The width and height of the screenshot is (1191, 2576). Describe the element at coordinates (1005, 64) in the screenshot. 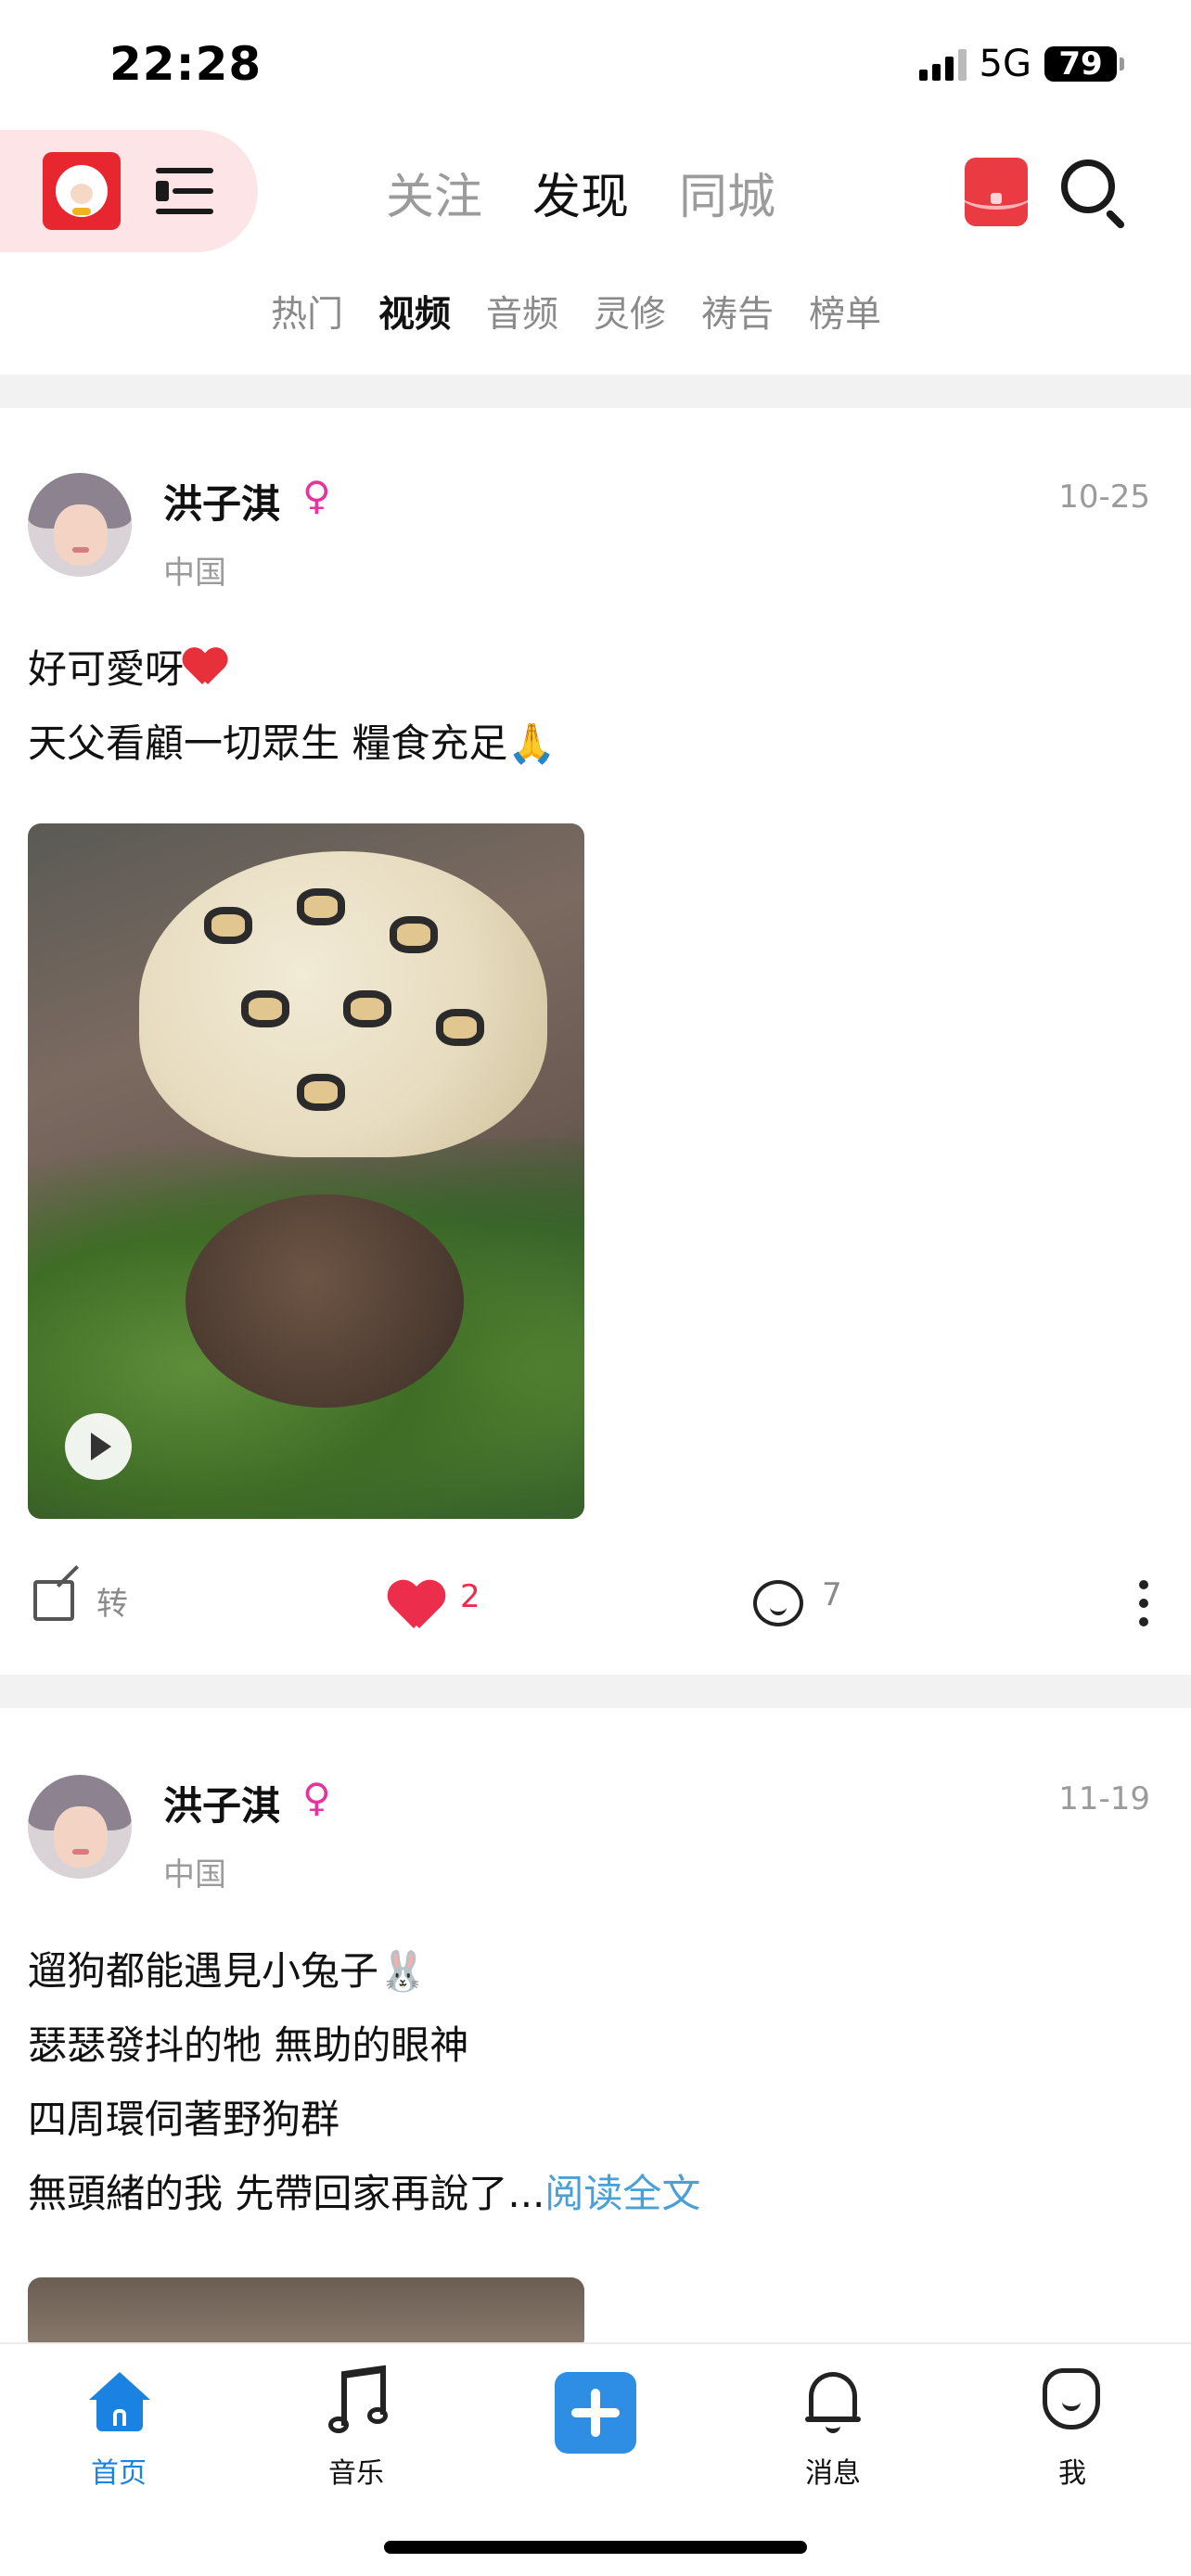

I see `network-type: 5G` at that location.